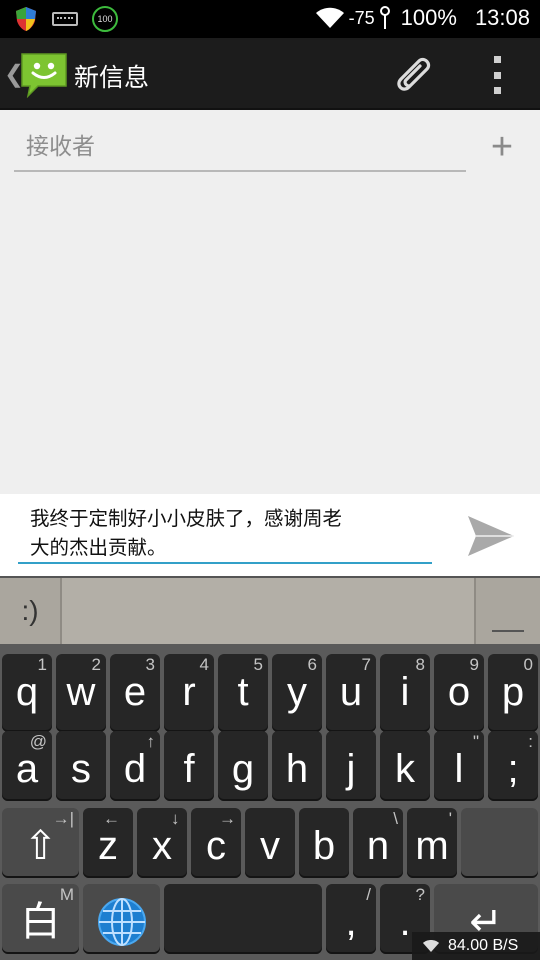 The height and width of the screenshot is (960, 540). I want to click on space-key, so click(243, 919).